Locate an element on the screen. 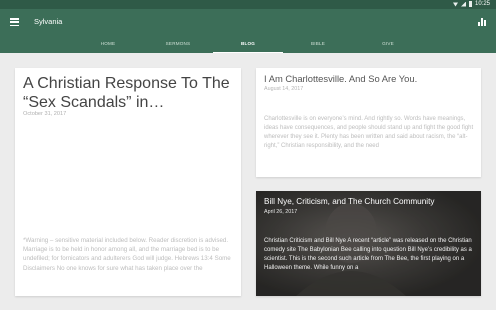  tab-bar: HOME SERMONS BLOG BIBLE GIVE is located at coordinates (248, 46).